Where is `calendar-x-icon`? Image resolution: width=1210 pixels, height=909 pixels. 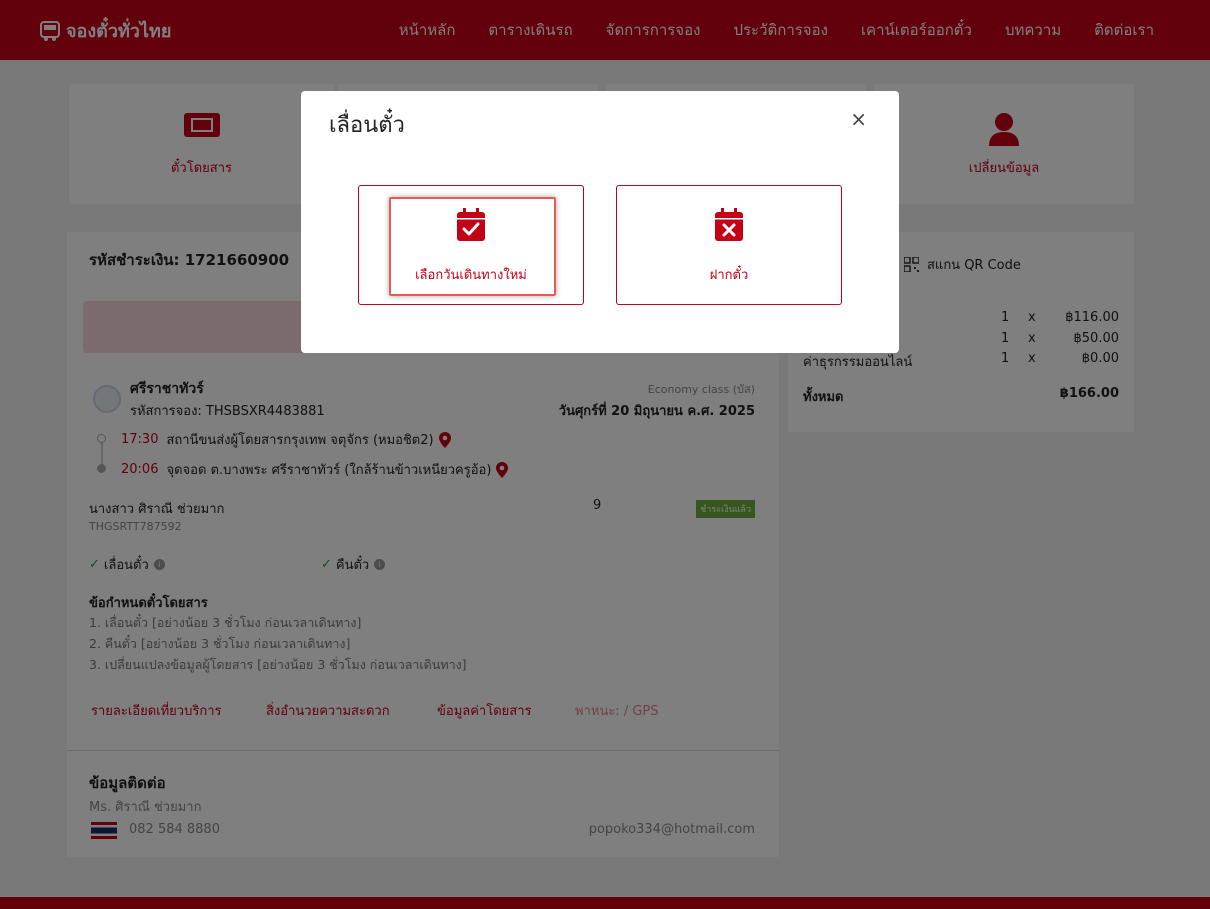 calendar-x-icon is located at coordinates (729, 224).